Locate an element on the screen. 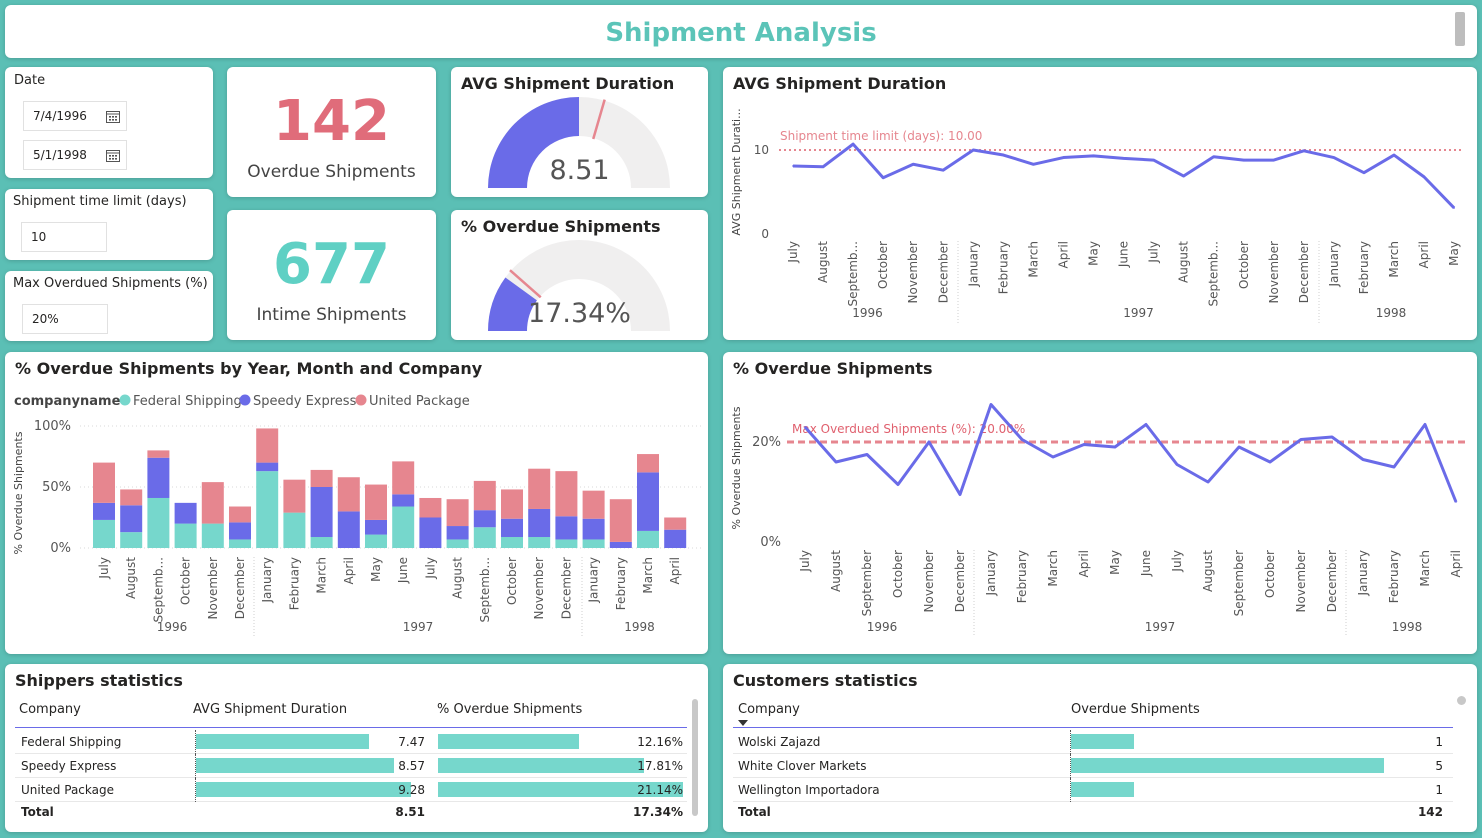  x-tick-label: May is located at coordinates (1115, 562).